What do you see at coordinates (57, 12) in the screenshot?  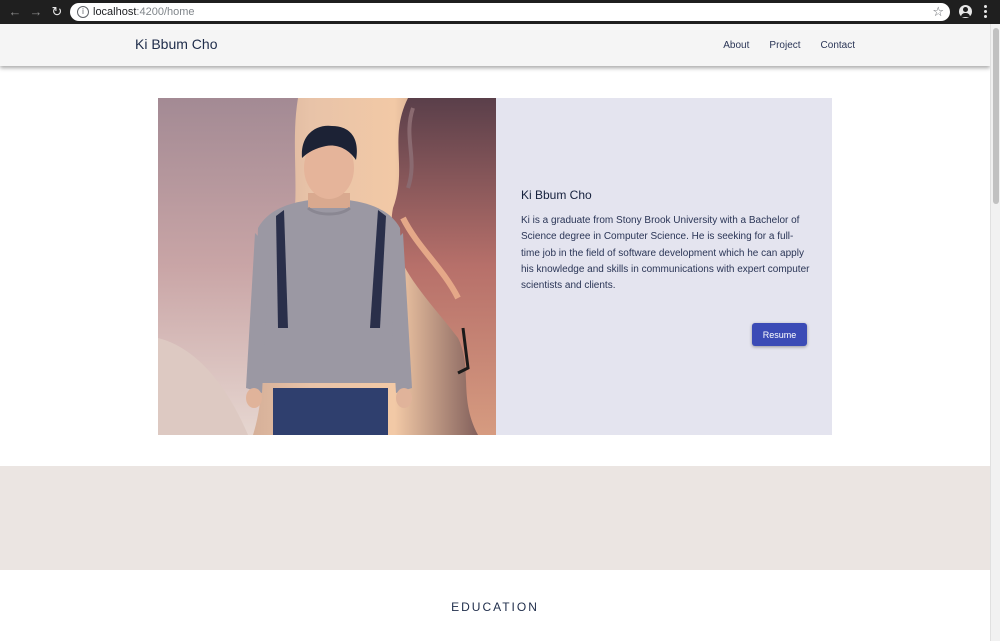 I see `reload-icon: ↻` at bounding box center [57, 12].